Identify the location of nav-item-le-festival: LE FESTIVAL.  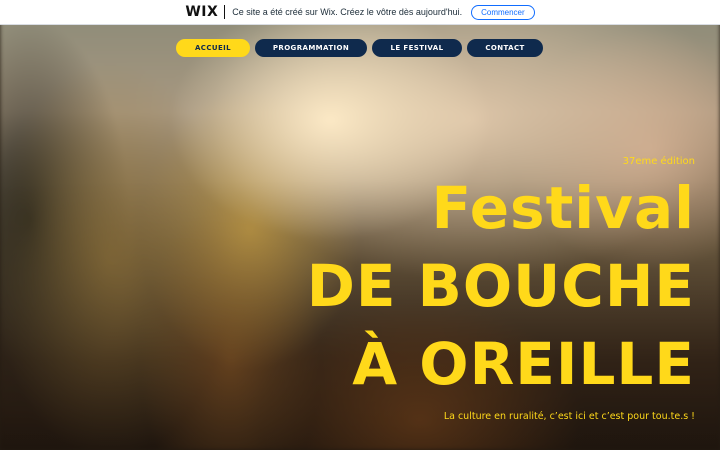
(417, 48).